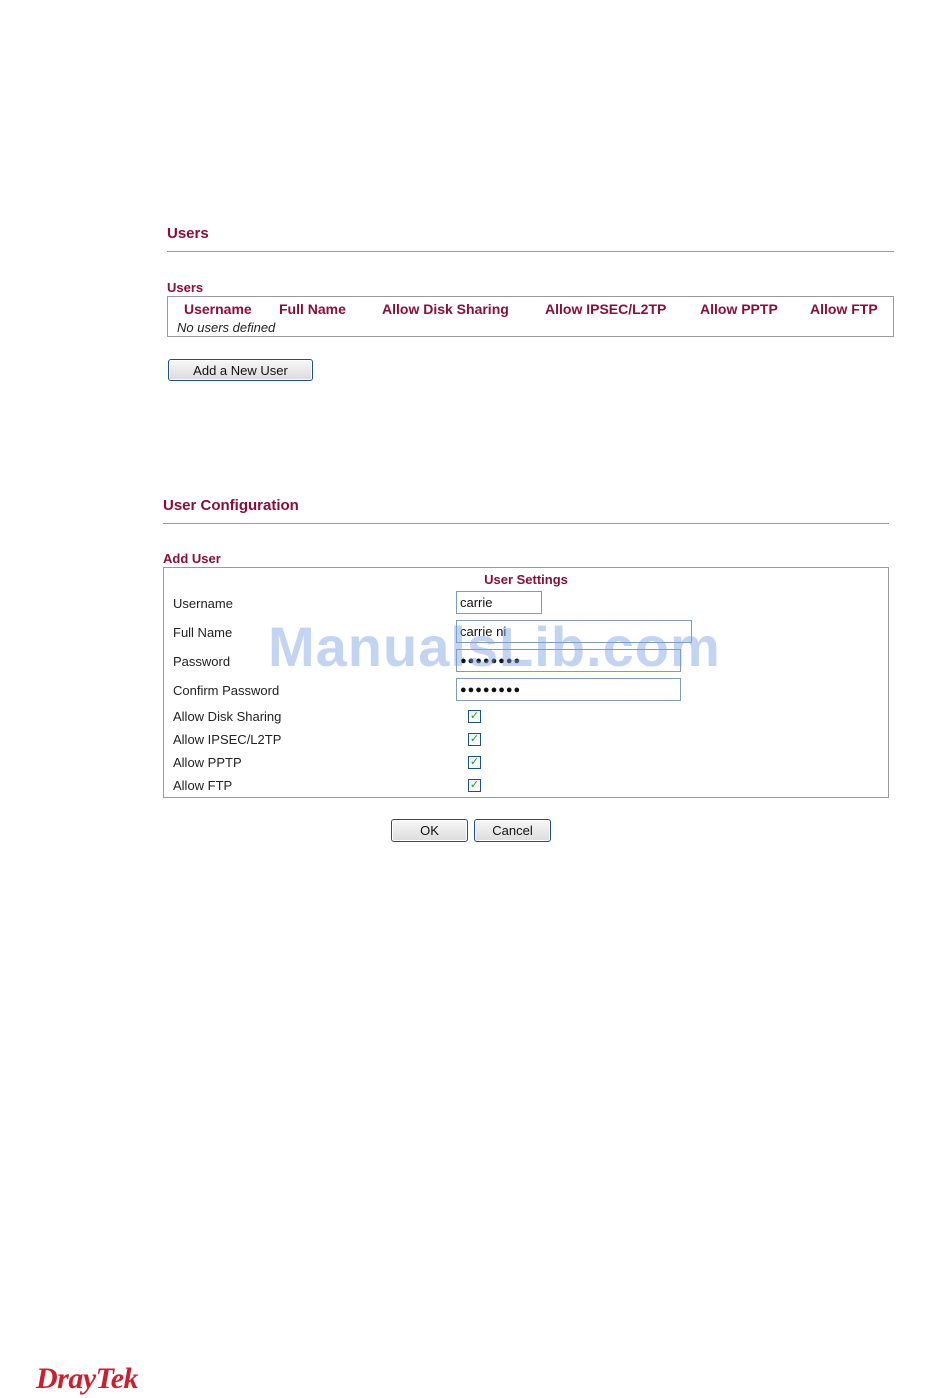  What do you see at coordinates (203, 603) in the screenshot?
I see `username-label: Username` at bounding box center [203, 603].